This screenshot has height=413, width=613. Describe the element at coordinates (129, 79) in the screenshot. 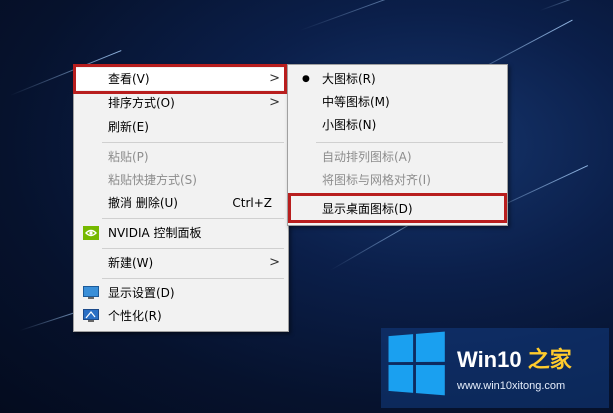

I see `menu-item-view-label: 查看(V)` at that location.